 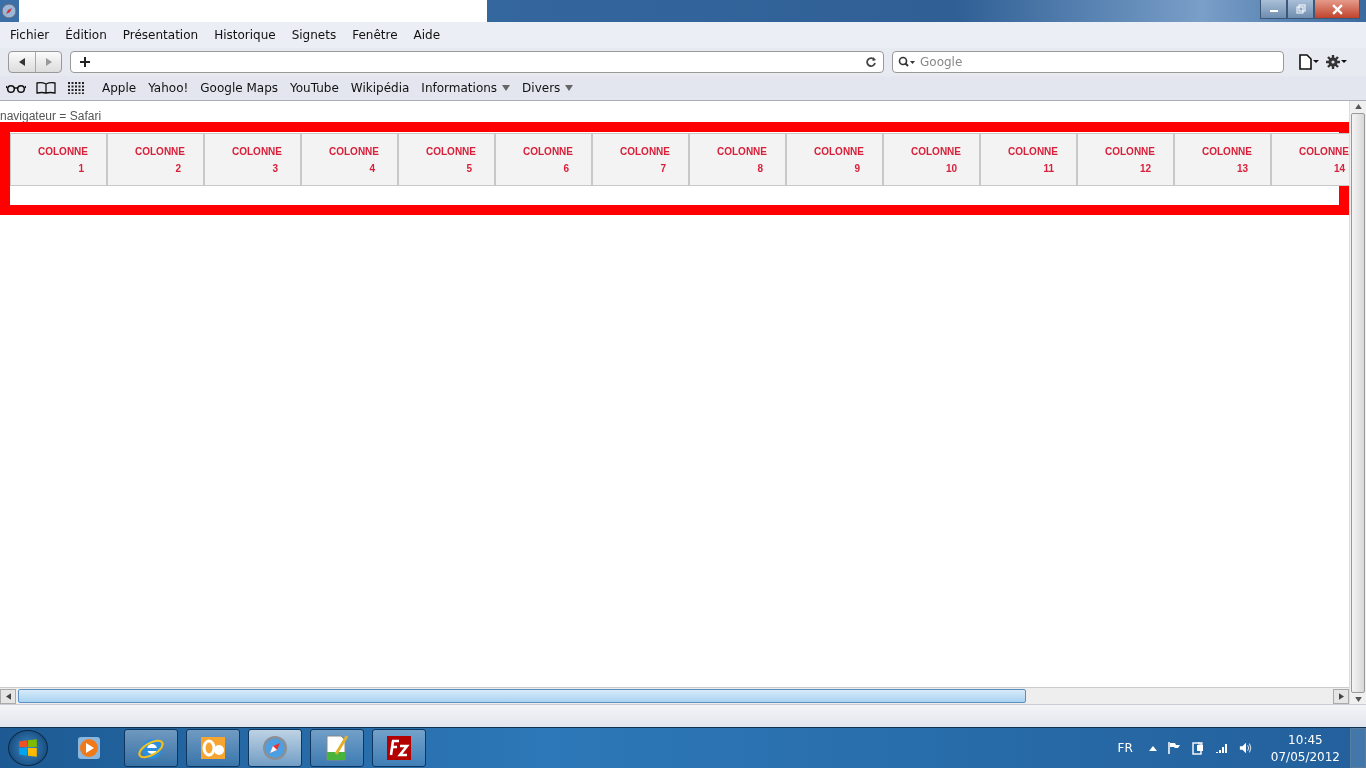 I want to click on bookmark-link: Yahoo!, so click(x=168, y=88).